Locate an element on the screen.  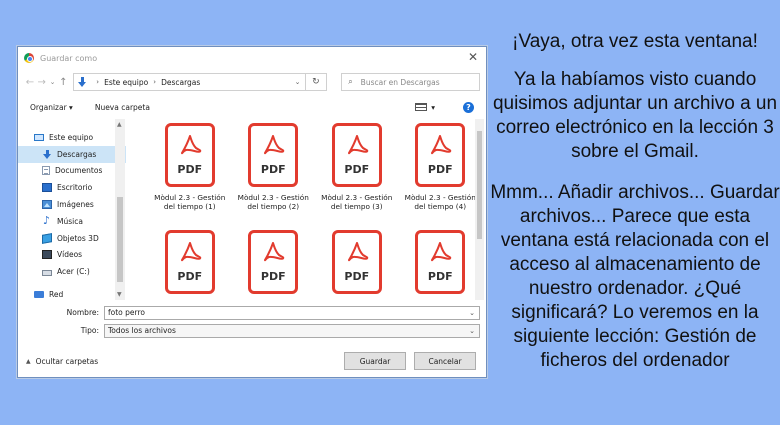
file-item: PDF Mòdul 2.3 - Gestión del tiempo (1) is located at coordinates (190, 176).